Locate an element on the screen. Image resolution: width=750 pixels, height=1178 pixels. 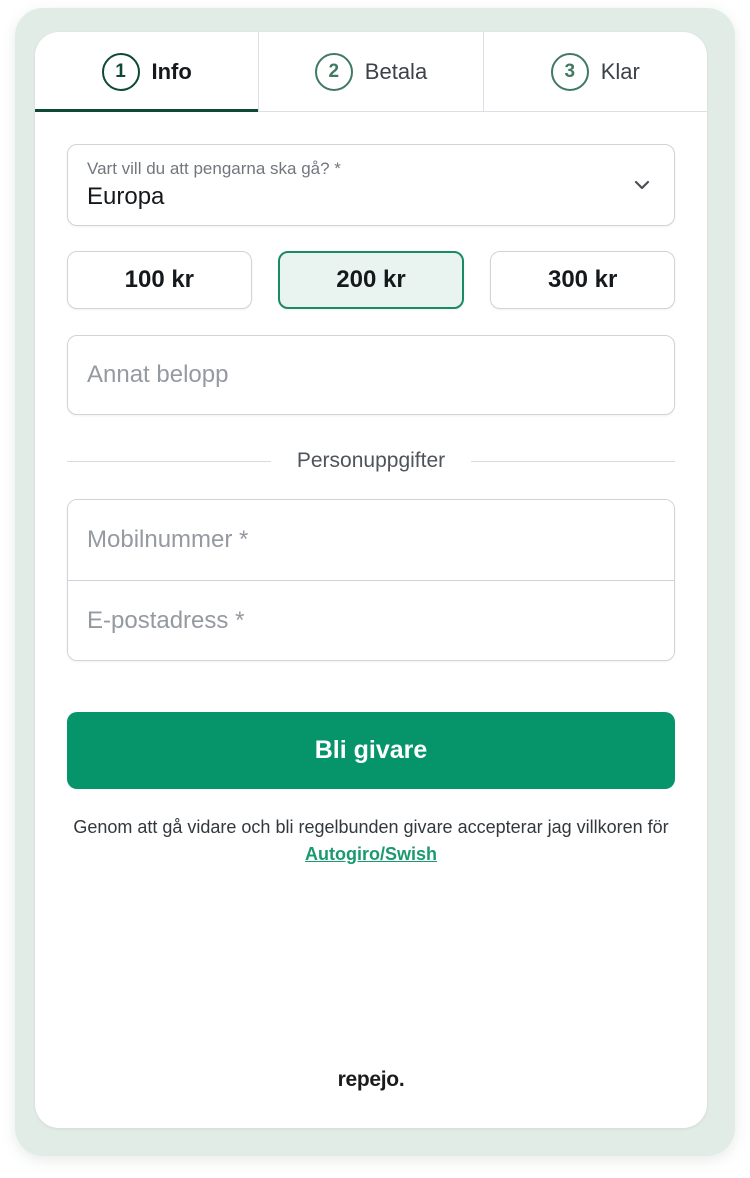
amount-options: 100 kr 200 kr 300 kr is located at coordinates (371, 280).